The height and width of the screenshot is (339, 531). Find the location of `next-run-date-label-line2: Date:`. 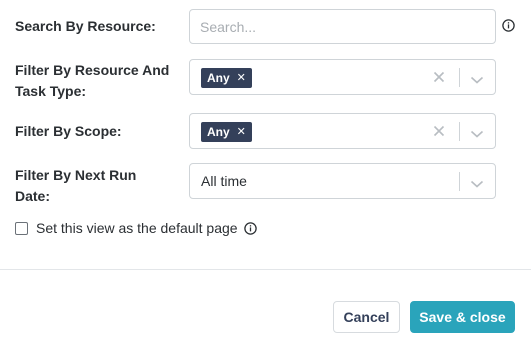

next-run-date-label-line2: Date: is located at coordinates (33, 196).